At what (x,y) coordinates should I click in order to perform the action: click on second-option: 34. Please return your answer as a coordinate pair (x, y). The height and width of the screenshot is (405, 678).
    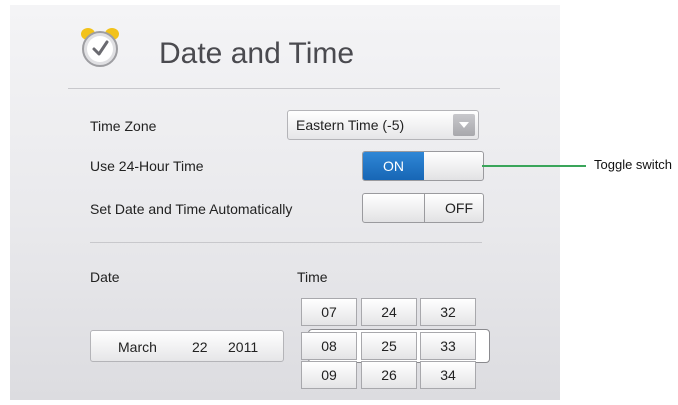
    Looking at the image, I should click on (448, 375).